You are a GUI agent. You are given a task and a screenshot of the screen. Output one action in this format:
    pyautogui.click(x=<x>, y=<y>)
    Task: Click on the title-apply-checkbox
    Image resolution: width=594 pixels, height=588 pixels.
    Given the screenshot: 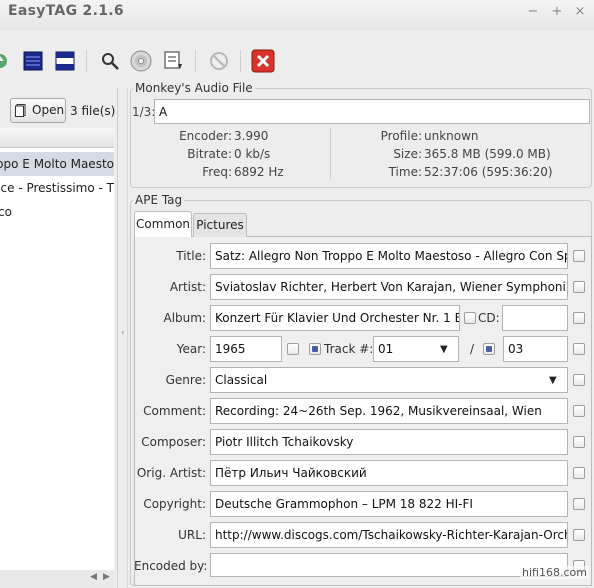 What is the action you would take?
    pyautogui.click(x=579, y=256)
    